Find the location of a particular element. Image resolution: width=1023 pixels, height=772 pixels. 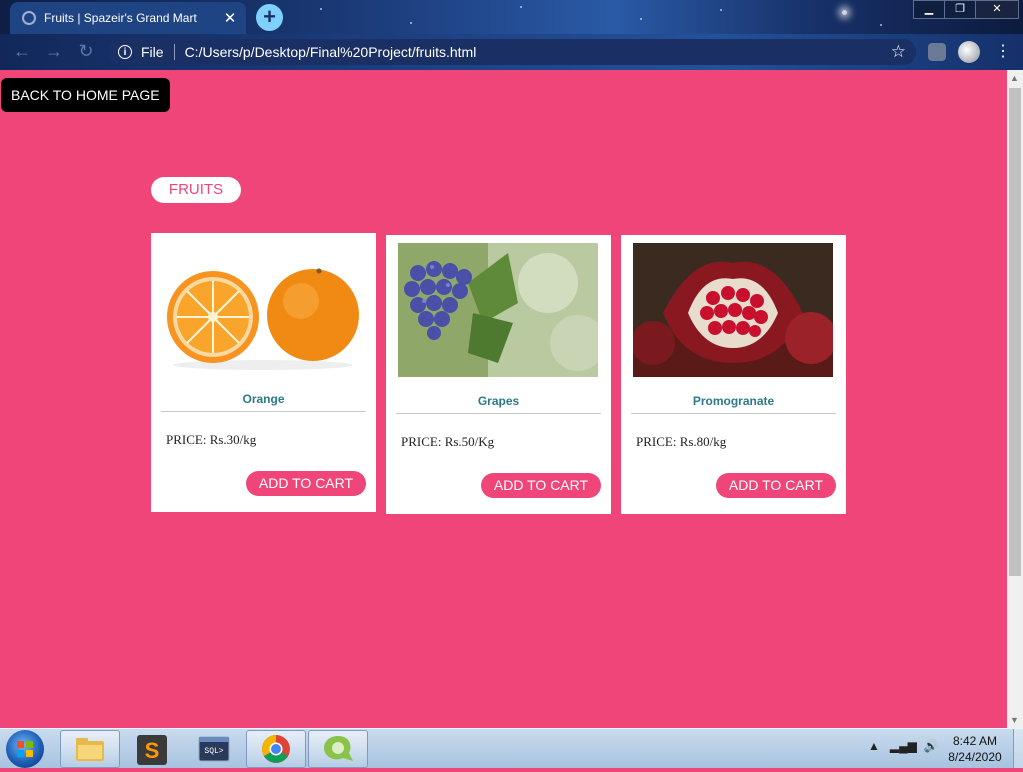

product-card-orange: Orange PRICE: Rs.30/kg ADD TO CART is located at coordinates (263, 372).